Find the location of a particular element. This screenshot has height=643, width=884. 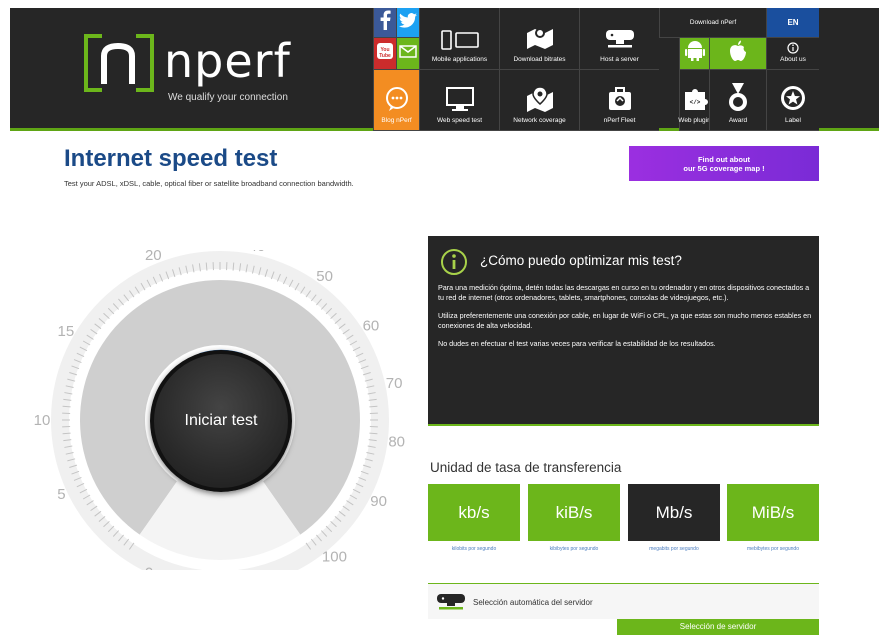

envelope-icon is located at coordinates (408, 51).